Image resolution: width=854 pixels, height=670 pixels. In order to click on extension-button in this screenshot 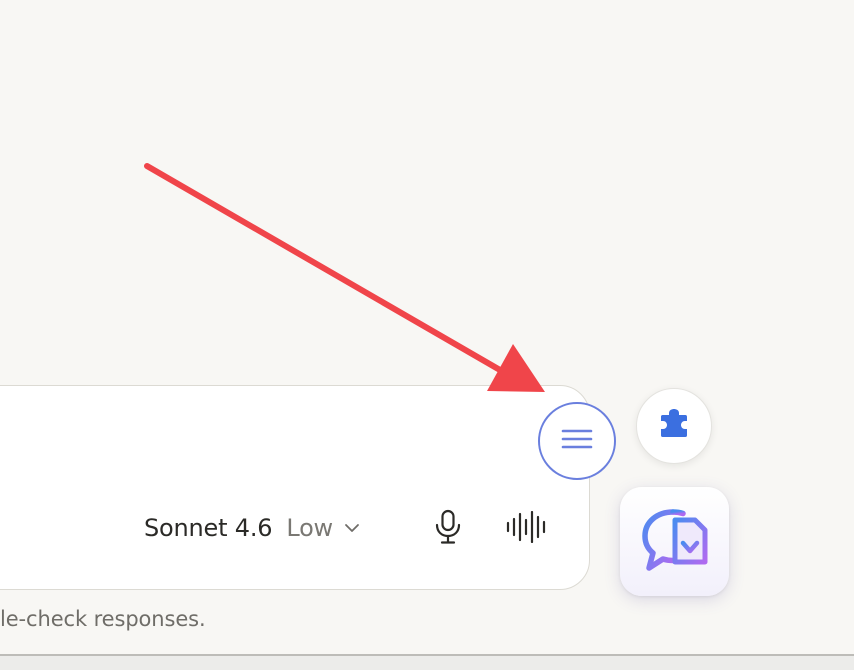, I will do `click(674, 426)`.